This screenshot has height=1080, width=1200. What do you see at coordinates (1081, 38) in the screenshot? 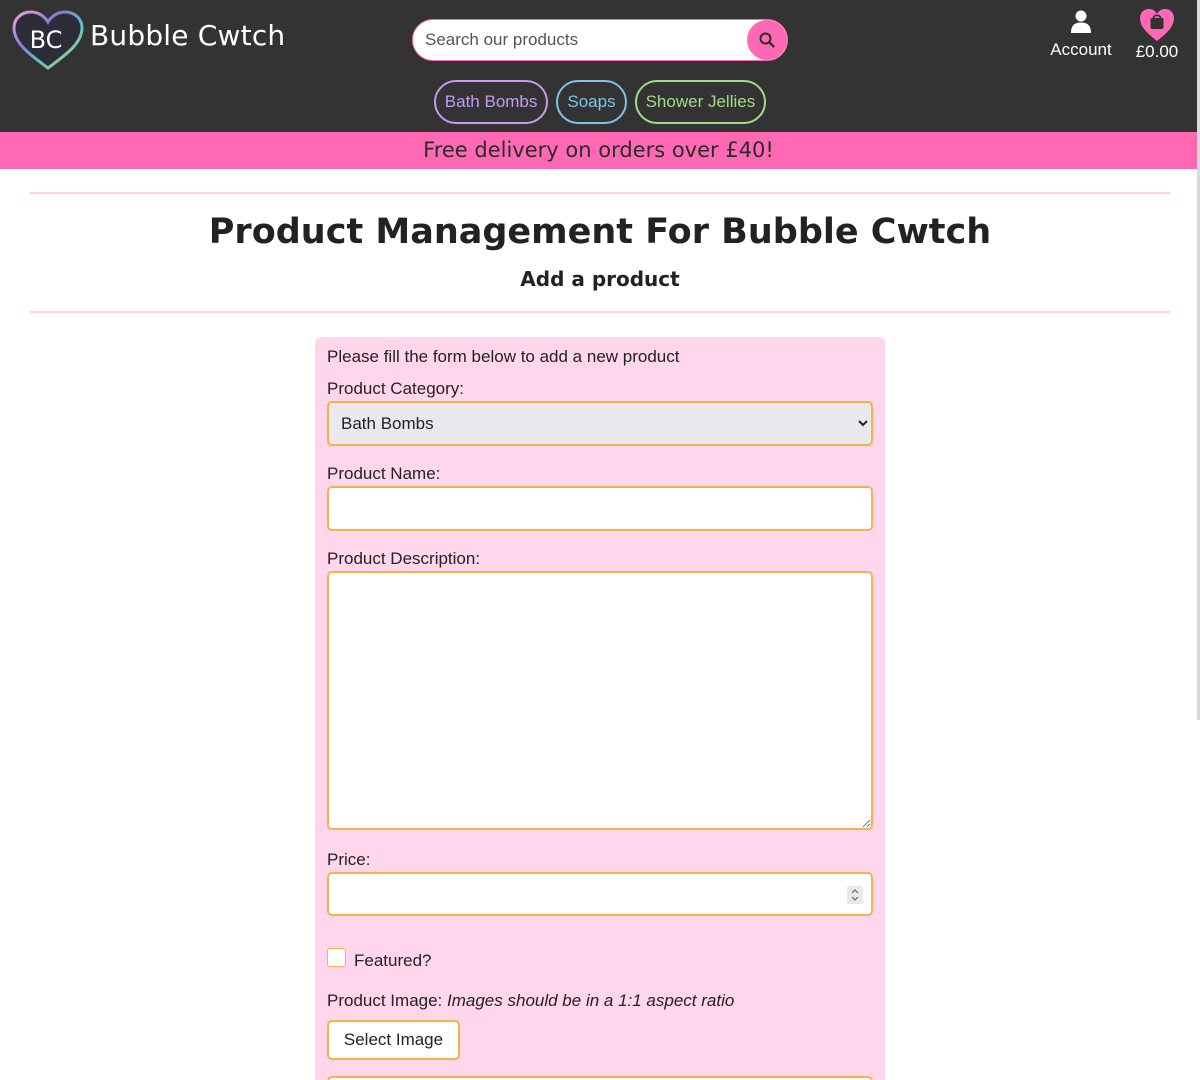
I see `account-link: Account` at bounding box center [1081, 38].